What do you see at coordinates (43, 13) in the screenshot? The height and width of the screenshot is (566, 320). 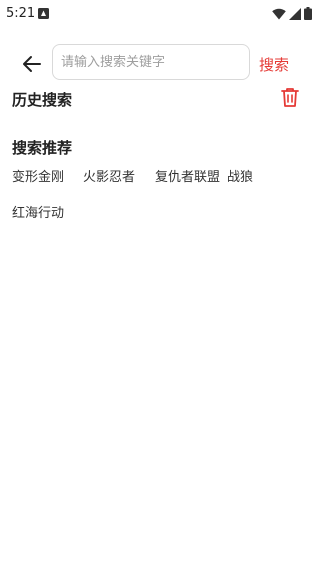 I see `notification-icon` at bounding box center [43, 13].